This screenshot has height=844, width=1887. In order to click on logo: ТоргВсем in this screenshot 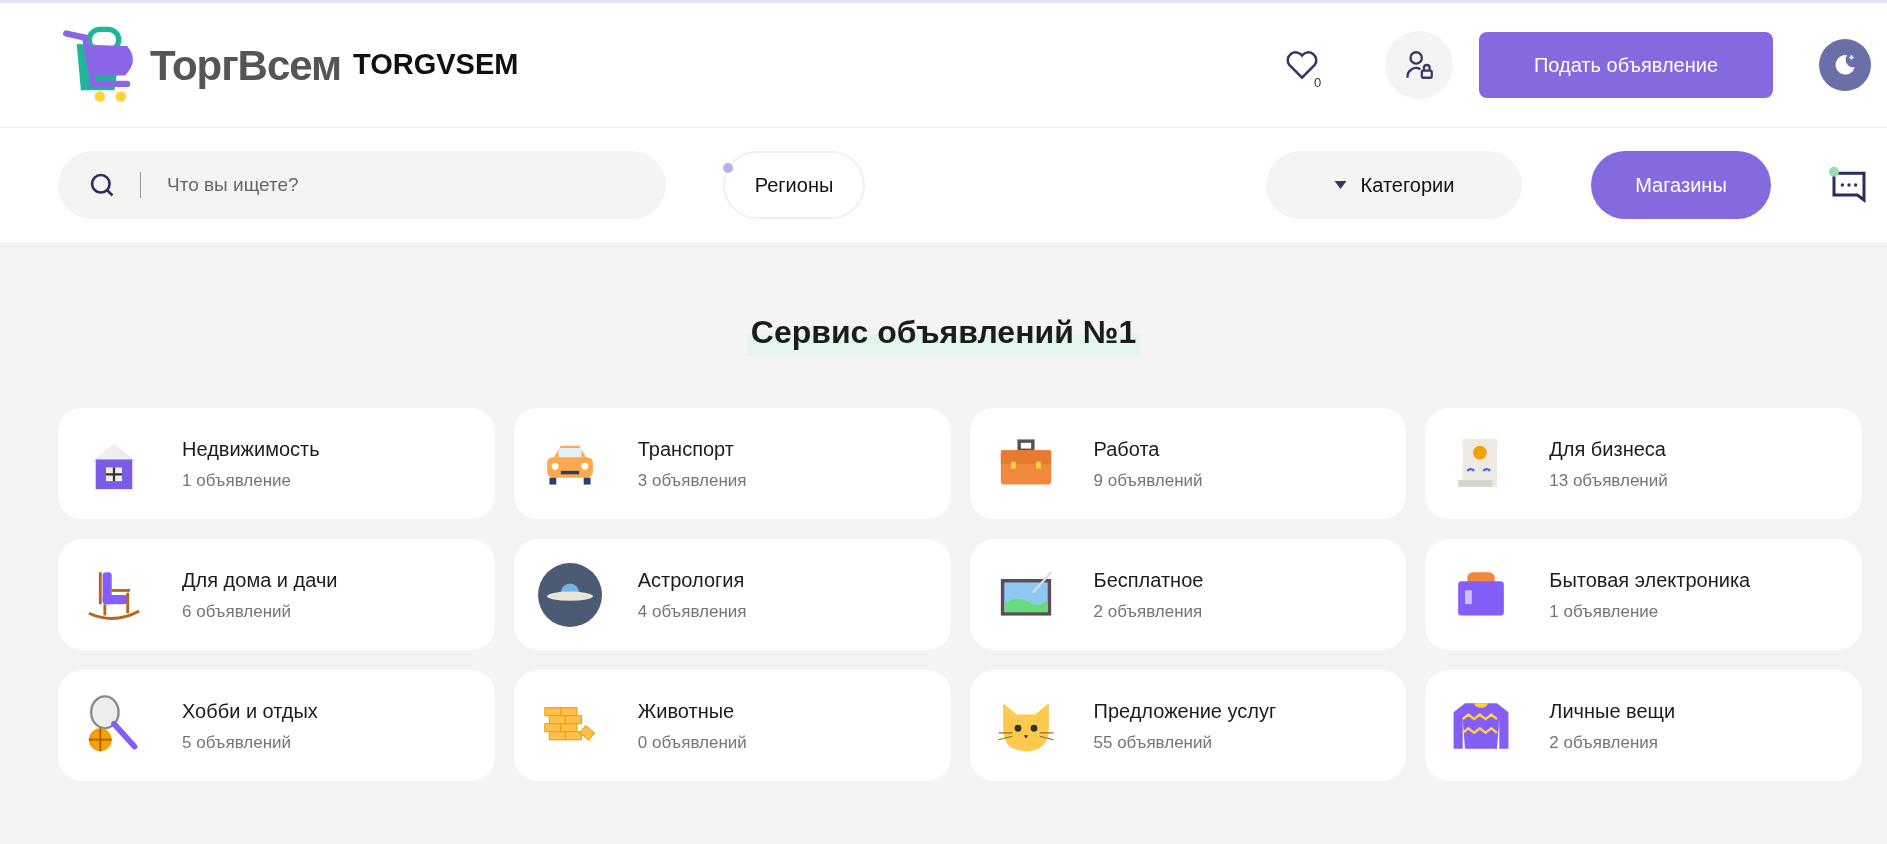, I will do `click(201, 65)`.